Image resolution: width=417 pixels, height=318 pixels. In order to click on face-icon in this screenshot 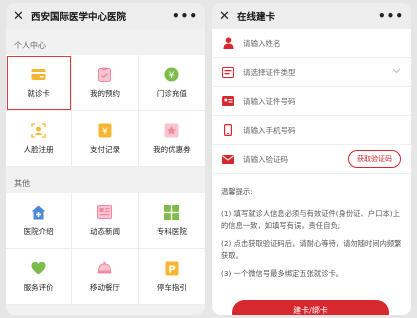, I will do `click(38, 130)`.